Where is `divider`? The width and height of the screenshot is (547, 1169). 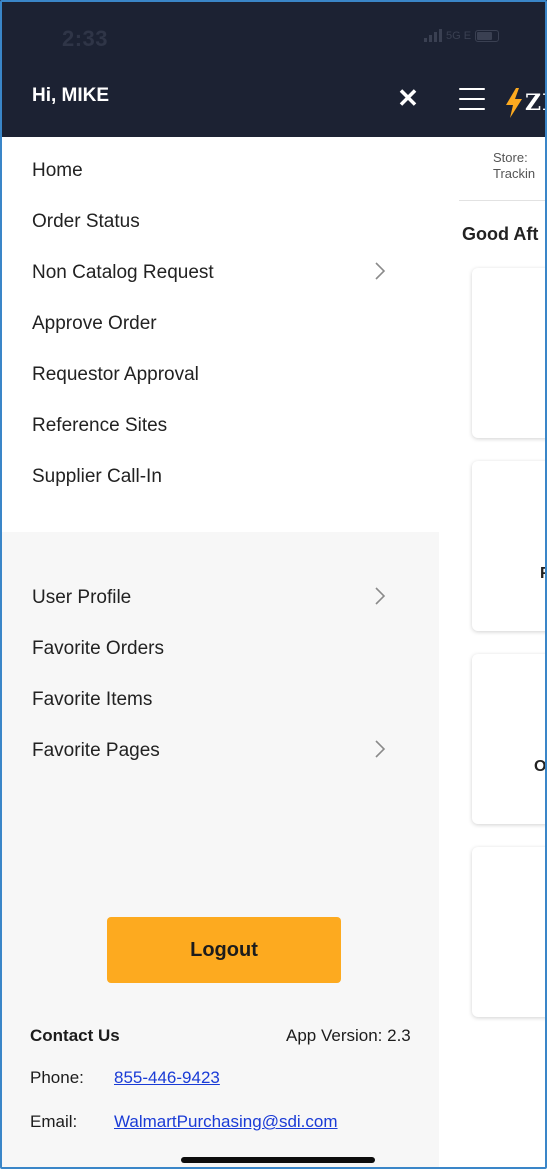 divider is located at coordinates (503, 200).